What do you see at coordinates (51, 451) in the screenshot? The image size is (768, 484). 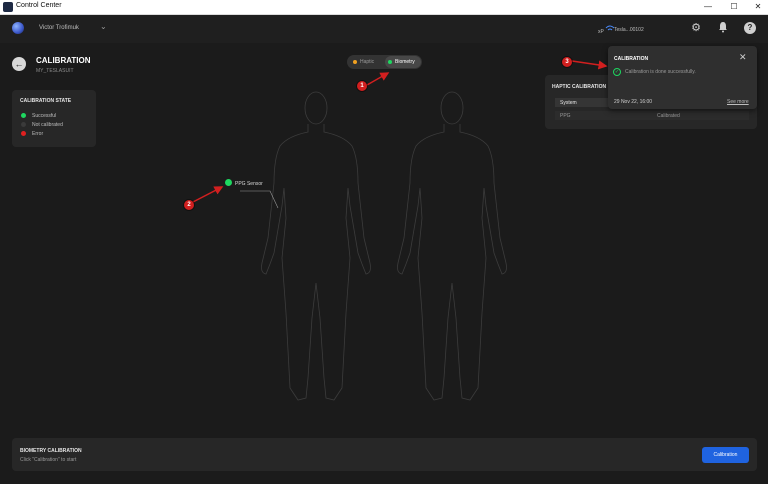 I see `biometry-calibration-title: BIOMETRY CALIBRATION` at bounding box center [51, 451].